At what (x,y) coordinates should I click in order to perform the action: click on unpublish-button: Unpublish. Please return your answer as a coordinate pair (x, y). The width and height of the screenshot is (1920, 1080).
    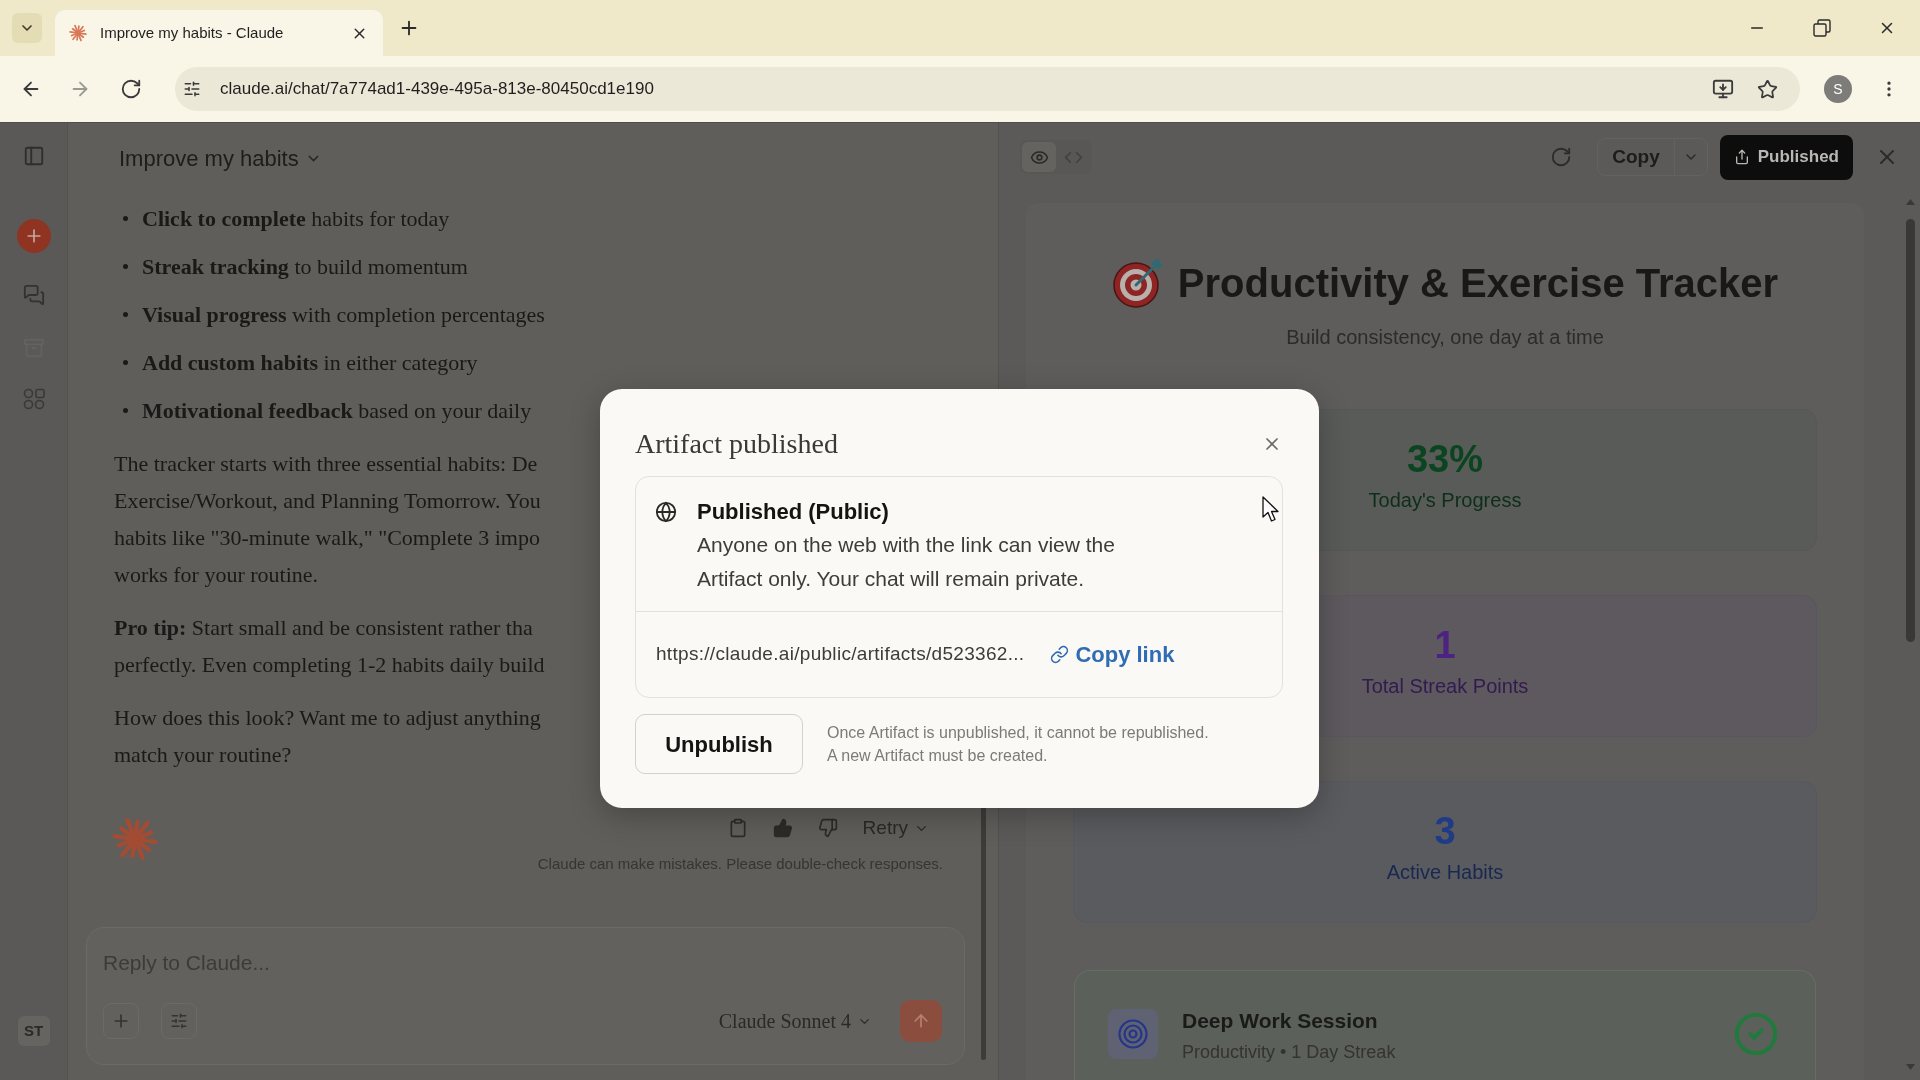
    Looking at the image, I should click on (719, 744).